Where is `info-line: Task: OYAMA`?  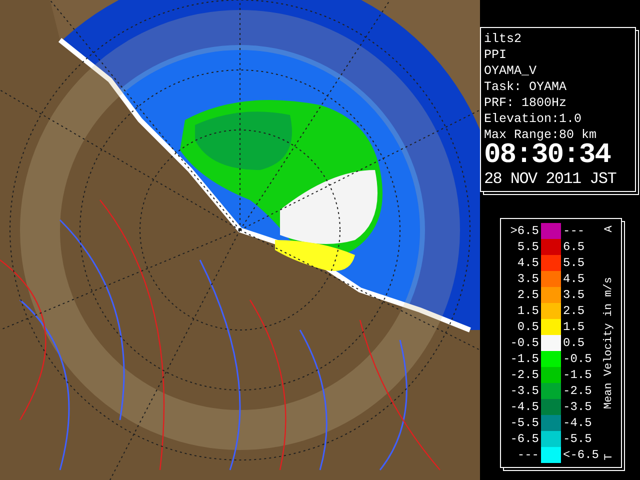 info-line: Task: OYAMA is located at coordinates (526, 87).